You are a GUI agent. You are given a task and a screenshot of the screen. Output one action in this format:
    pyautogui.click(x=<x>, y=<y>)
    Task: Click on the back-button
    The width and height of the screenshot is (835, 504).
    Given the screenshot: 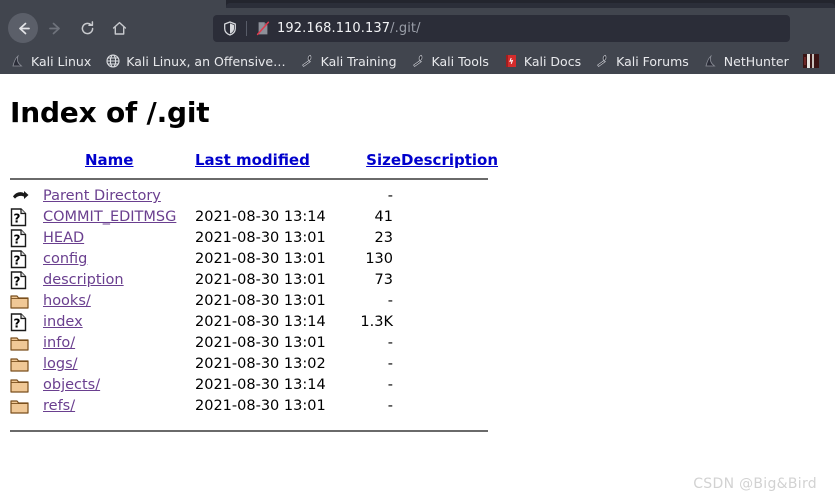 What is the action you would take?
    pyautogui.click(x=23, y=28)
    